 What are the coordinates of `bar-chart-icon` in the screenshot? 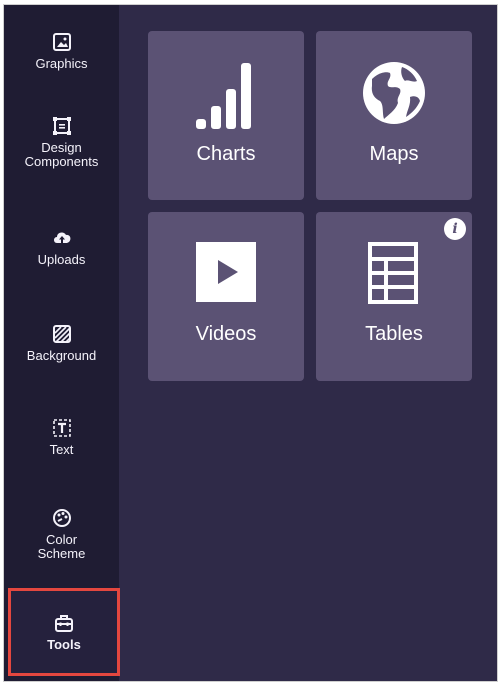 It's located at (223, 96).